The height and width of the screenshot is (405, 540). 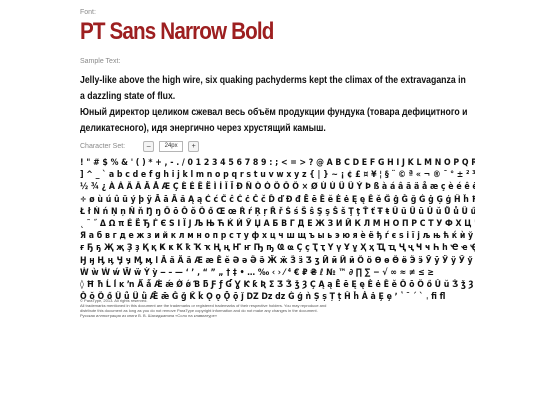 I want to click on character-set-label: Character Set:, so click(x=103, y=146).